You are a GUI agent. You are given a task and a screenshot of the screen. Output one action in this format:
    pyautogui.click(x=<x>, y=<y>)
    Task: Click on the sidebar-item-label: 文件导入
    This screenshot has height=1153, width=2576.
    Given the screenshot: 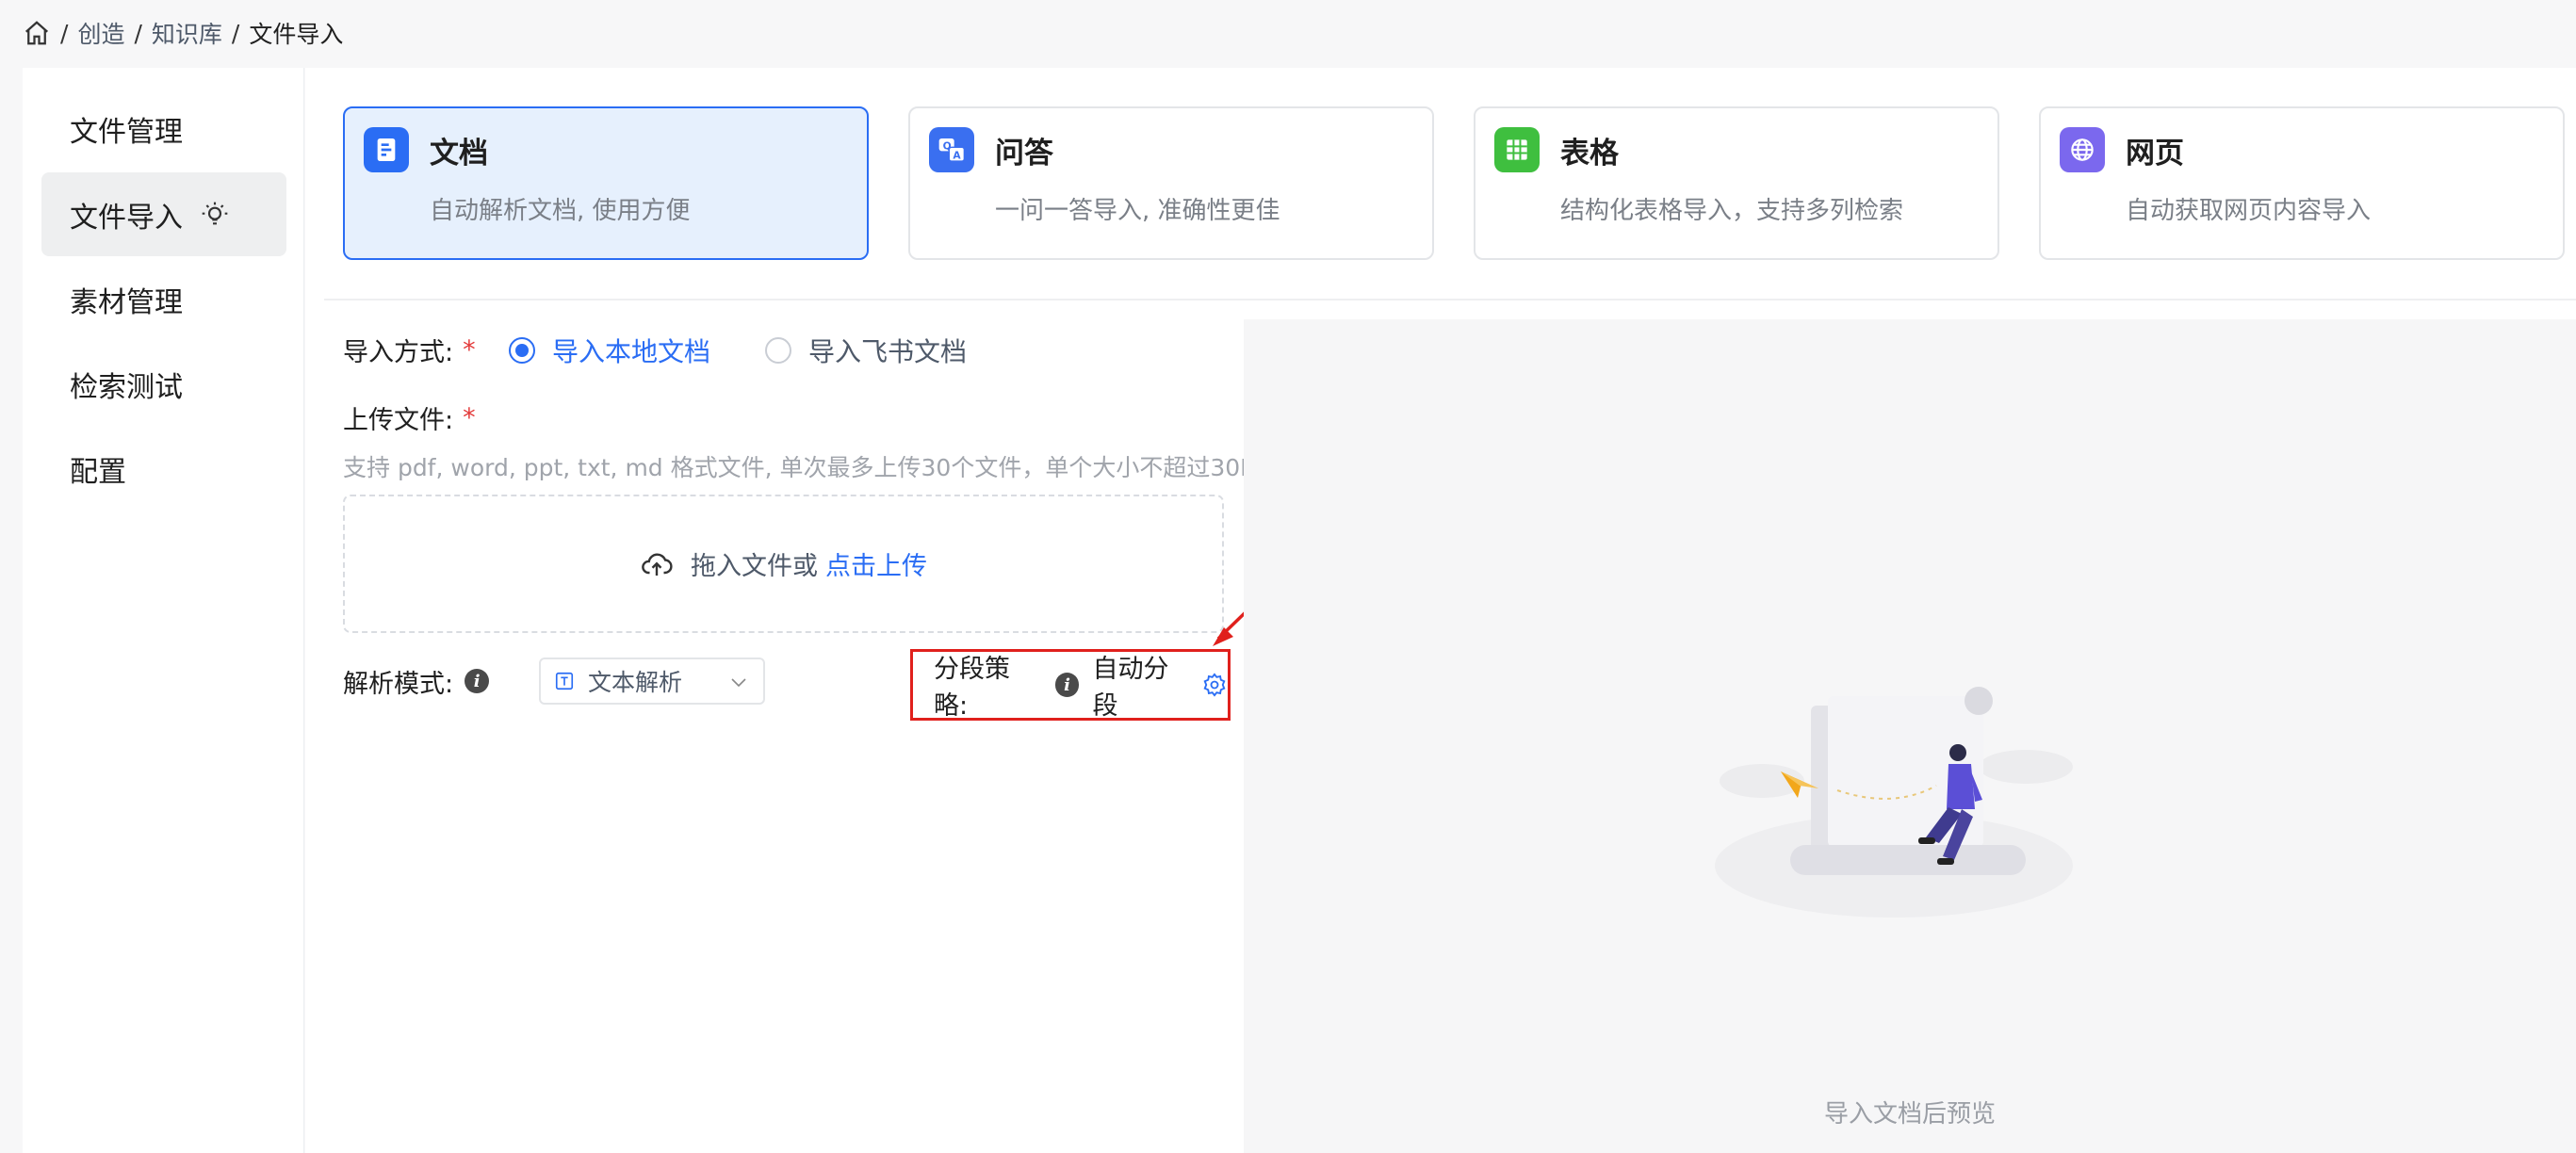 What is the action you would take?
    pyautogui.click(x=126, y=218)
    